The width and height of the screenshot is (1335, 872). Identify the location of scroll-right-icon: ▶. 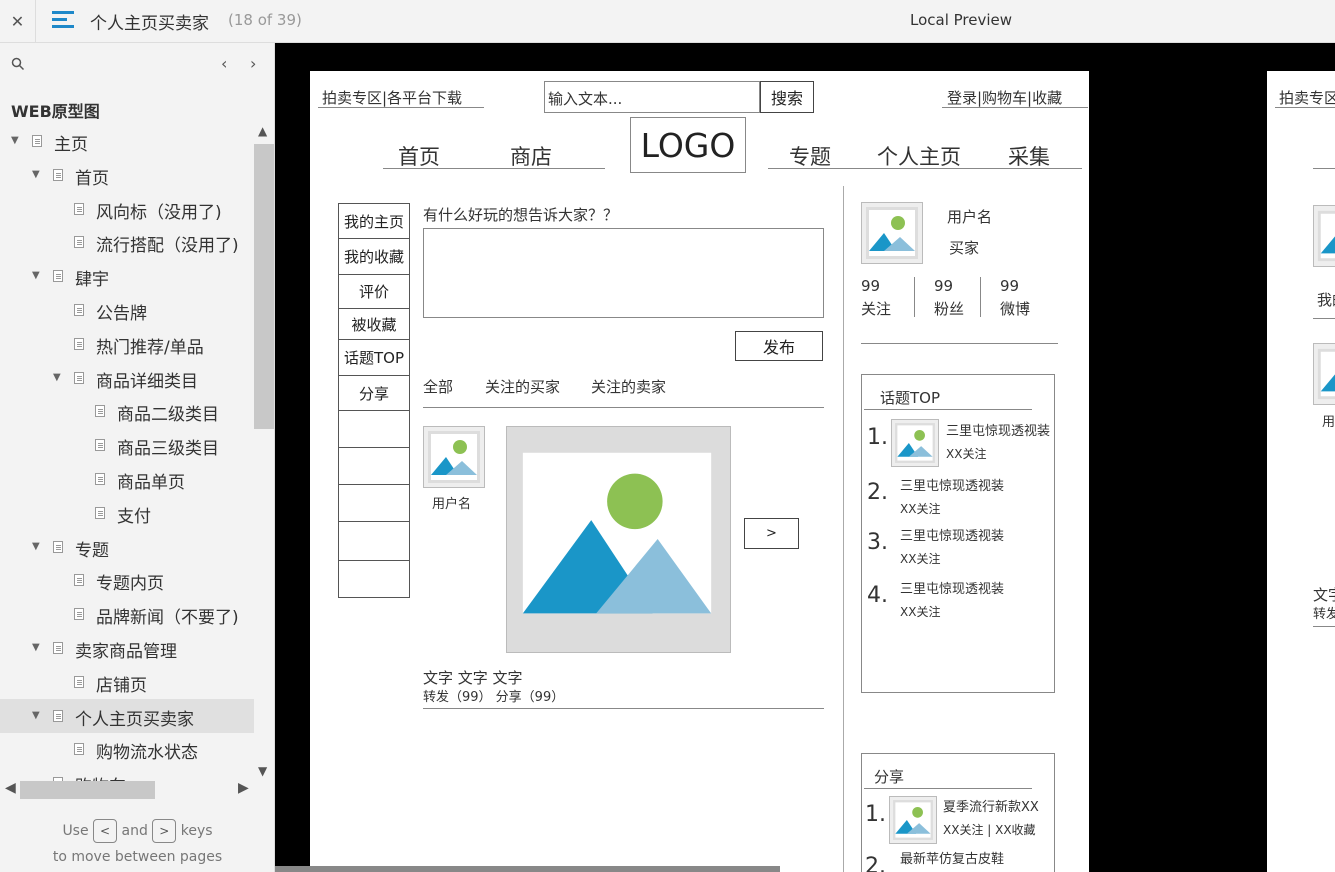
(243, 788).